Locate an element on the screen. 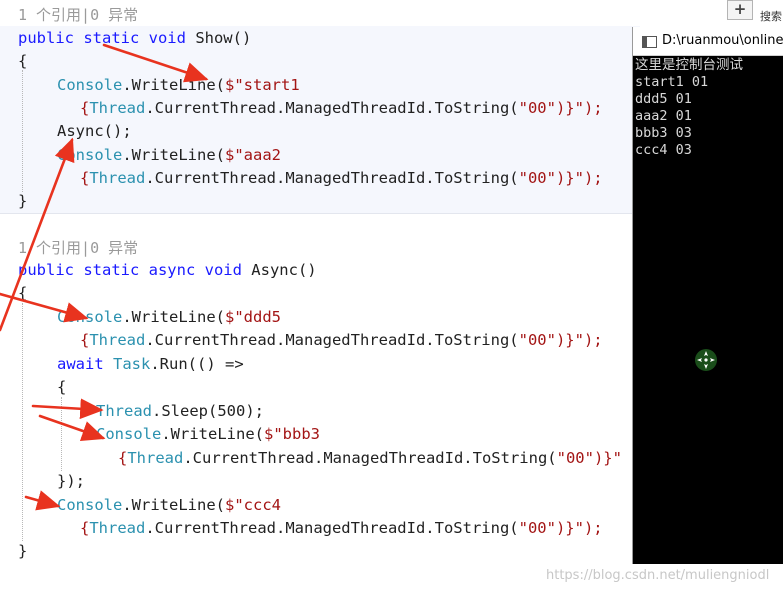 Image resolution: width=783 pixels, height=596 pixels. console-window-icon is located at coordinates (649, 42).